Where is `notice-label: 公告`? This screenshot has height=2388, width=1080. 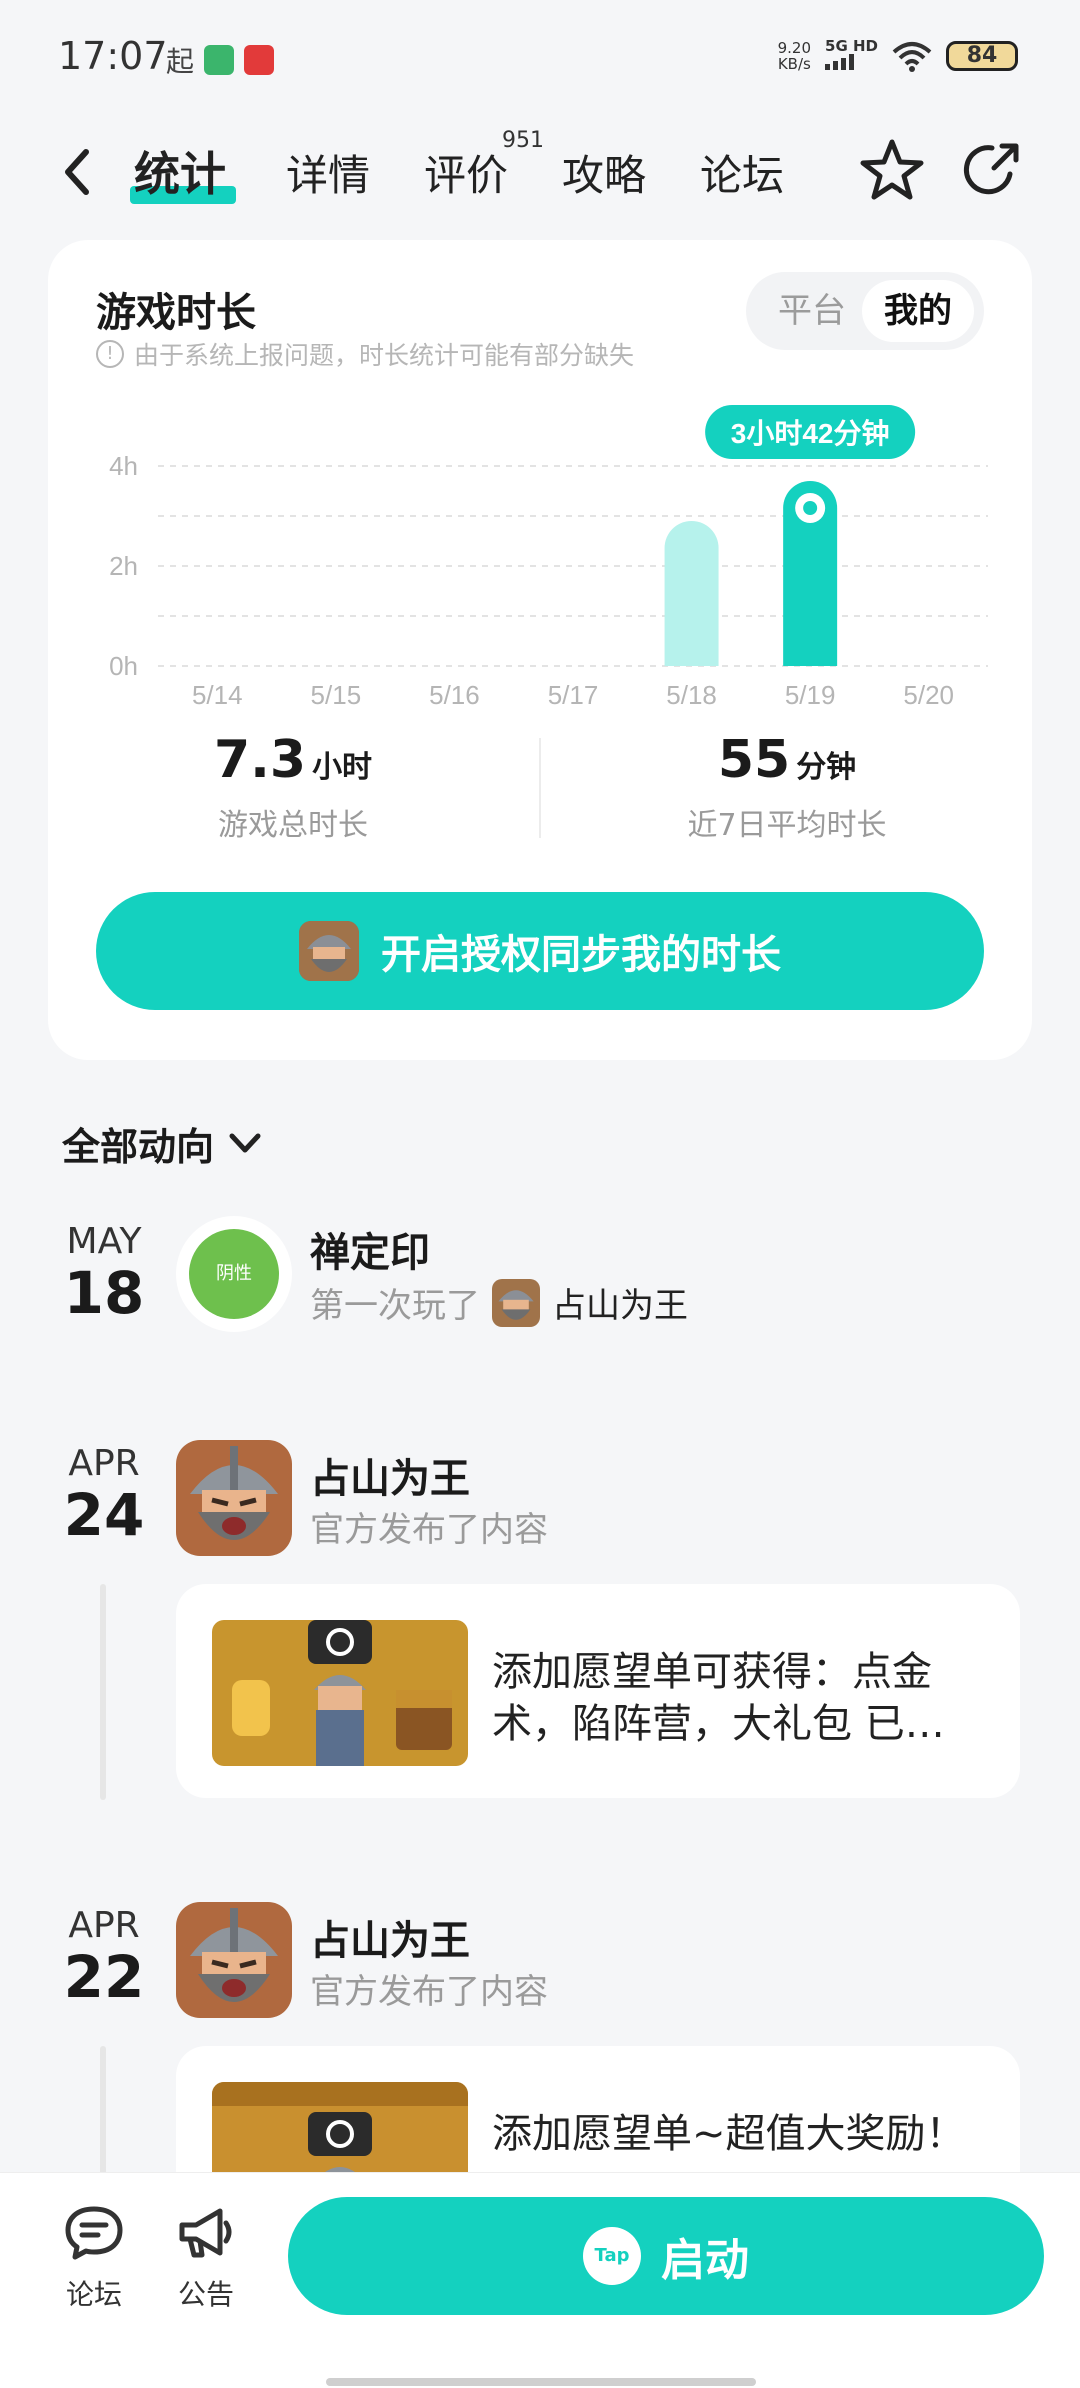 notice-label: 公告 is located at coordinates (205, 2294).